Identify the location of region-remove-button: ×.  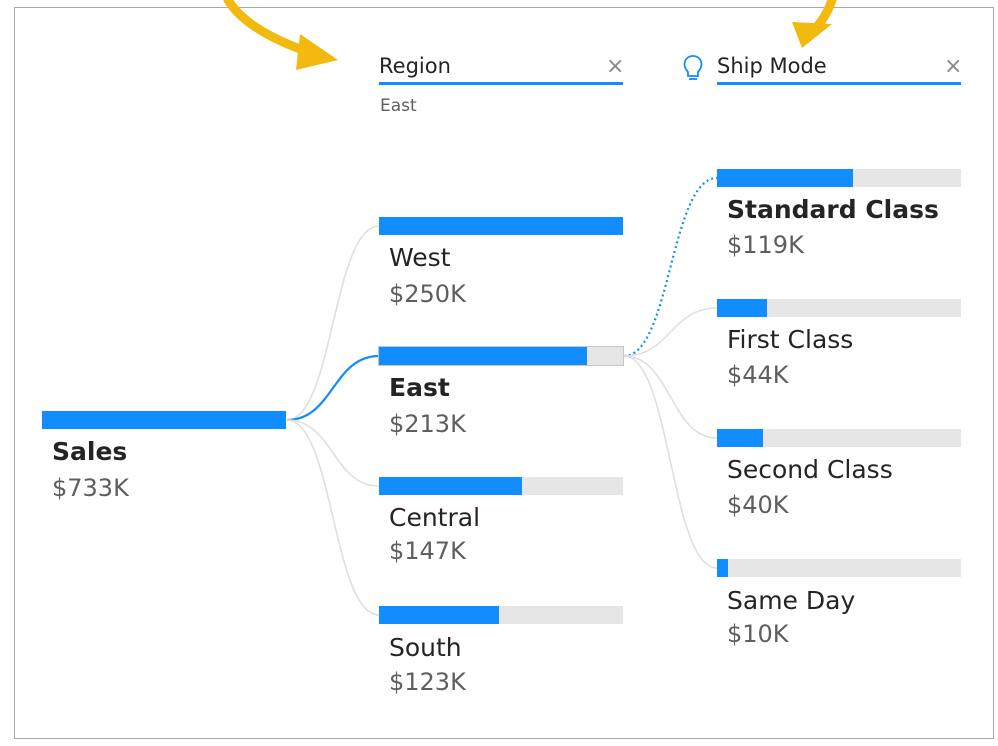
(615, 67).